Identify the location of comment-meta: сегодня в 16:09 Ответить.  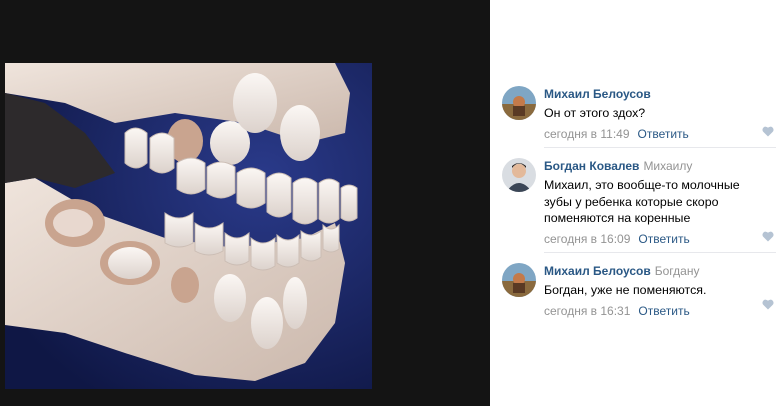
(655, 239).